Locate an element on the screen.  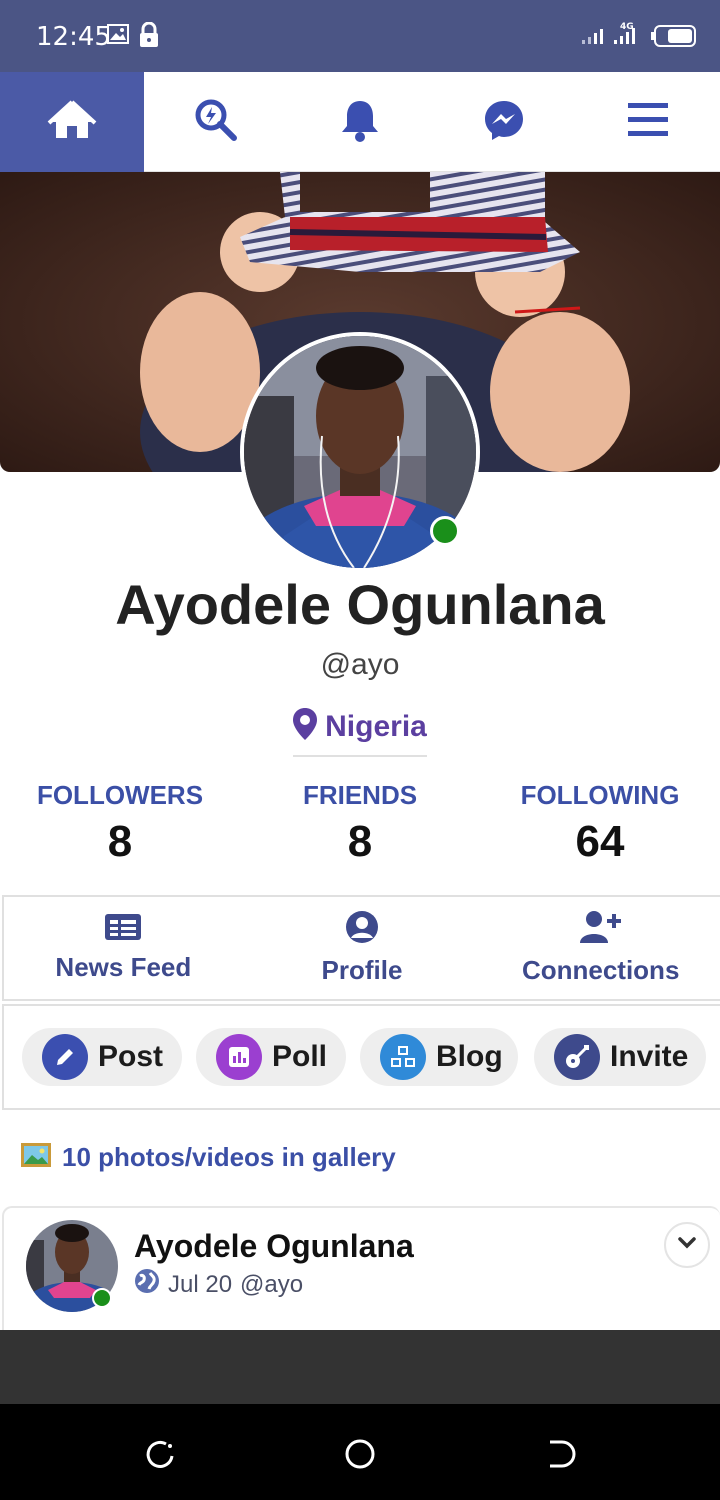
system-navigation-bar is located at coordinates (360, 1452).